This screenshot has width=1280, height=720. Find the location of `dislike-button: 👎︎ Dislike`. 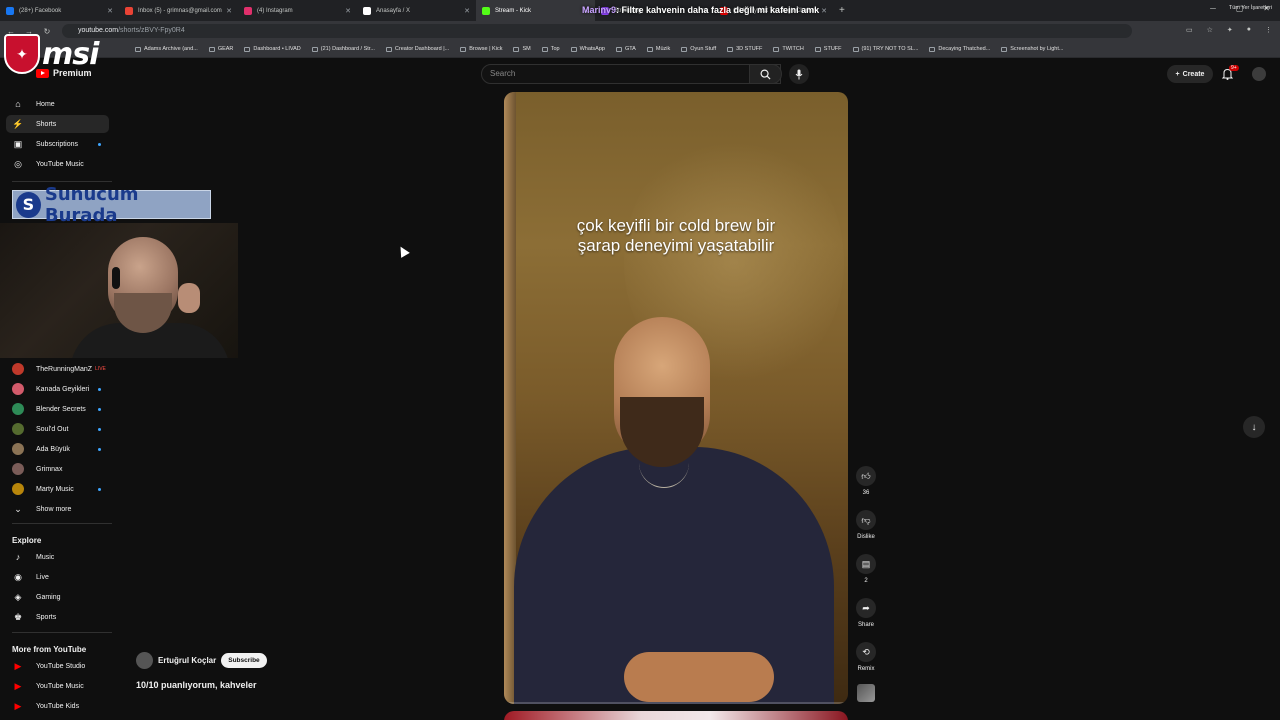

dislike-button: 👎︎ Dislike is located at coordinates (866, 525).